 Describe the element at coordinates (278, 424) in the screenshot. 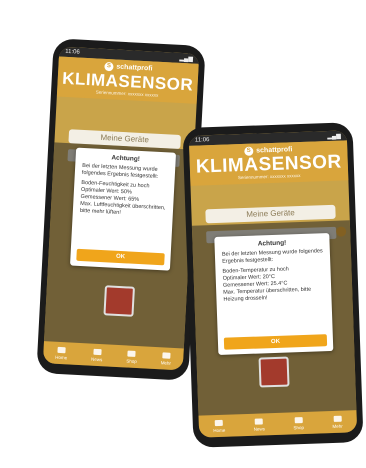

I see `bottom-nav: Home News Shop Mehr` at that location.